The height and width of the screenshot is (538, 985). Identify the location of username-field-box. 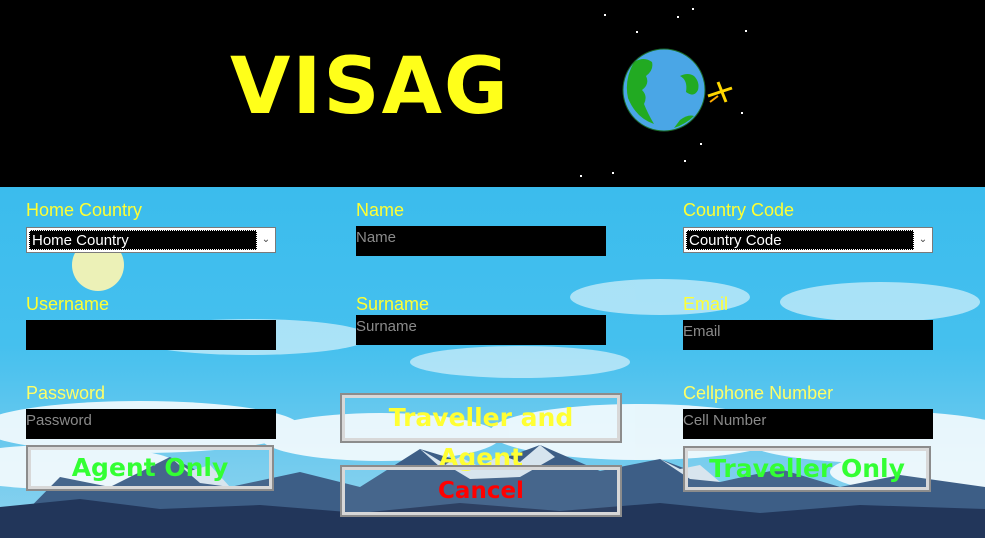
(151, 335).